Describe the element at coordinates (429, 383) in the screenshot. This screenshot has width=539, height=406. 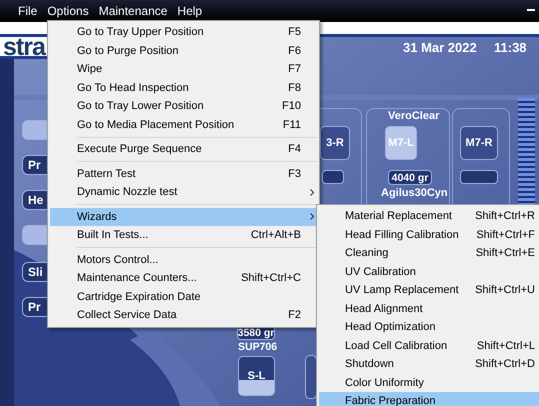
I see `menu-item: Color Uniformity` at that location.